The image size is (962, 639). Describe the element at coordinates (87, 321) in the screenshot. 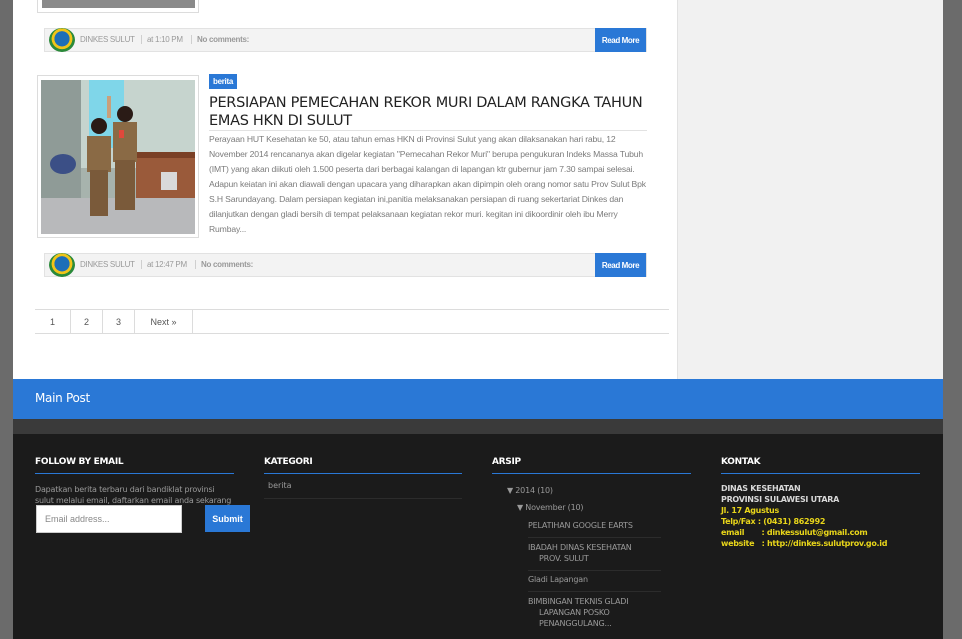

I see `page-link-2: 2` at that location.